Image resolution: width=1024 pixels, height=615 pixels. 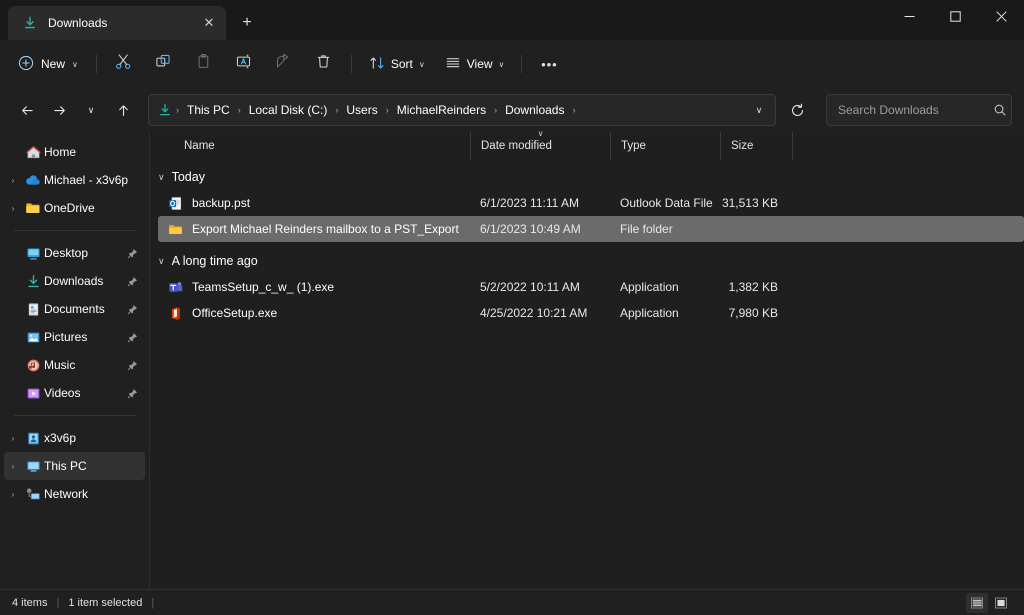 I want to click on title-bar: Downloads ✕ +, so click(x=512, y=20).